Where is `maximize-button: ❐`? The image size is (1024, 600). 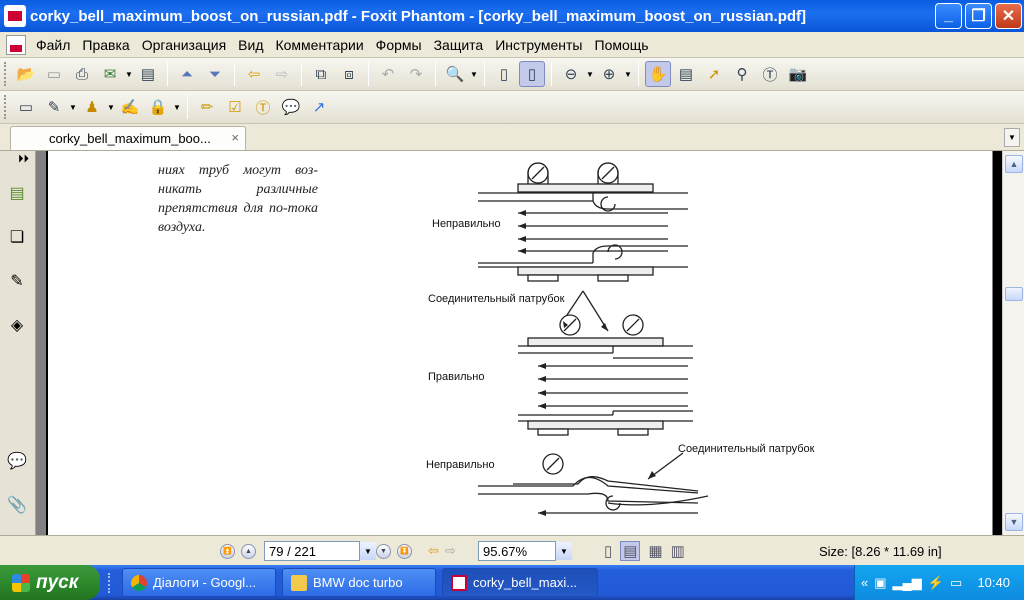 maximize-button: ❐ is located at coordinates (978, 16).